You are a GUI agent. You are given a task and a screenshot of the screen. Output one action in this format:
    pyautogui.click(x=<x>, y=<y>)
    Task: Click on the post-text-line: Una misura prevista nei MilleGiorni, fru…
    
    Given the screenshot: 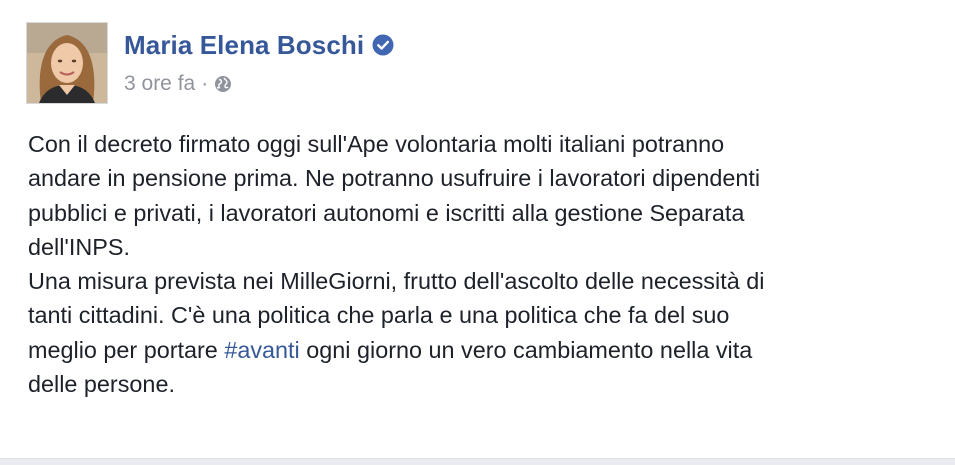 What is the action you would take?
    pyautogui.click(x=396, y=281)
    